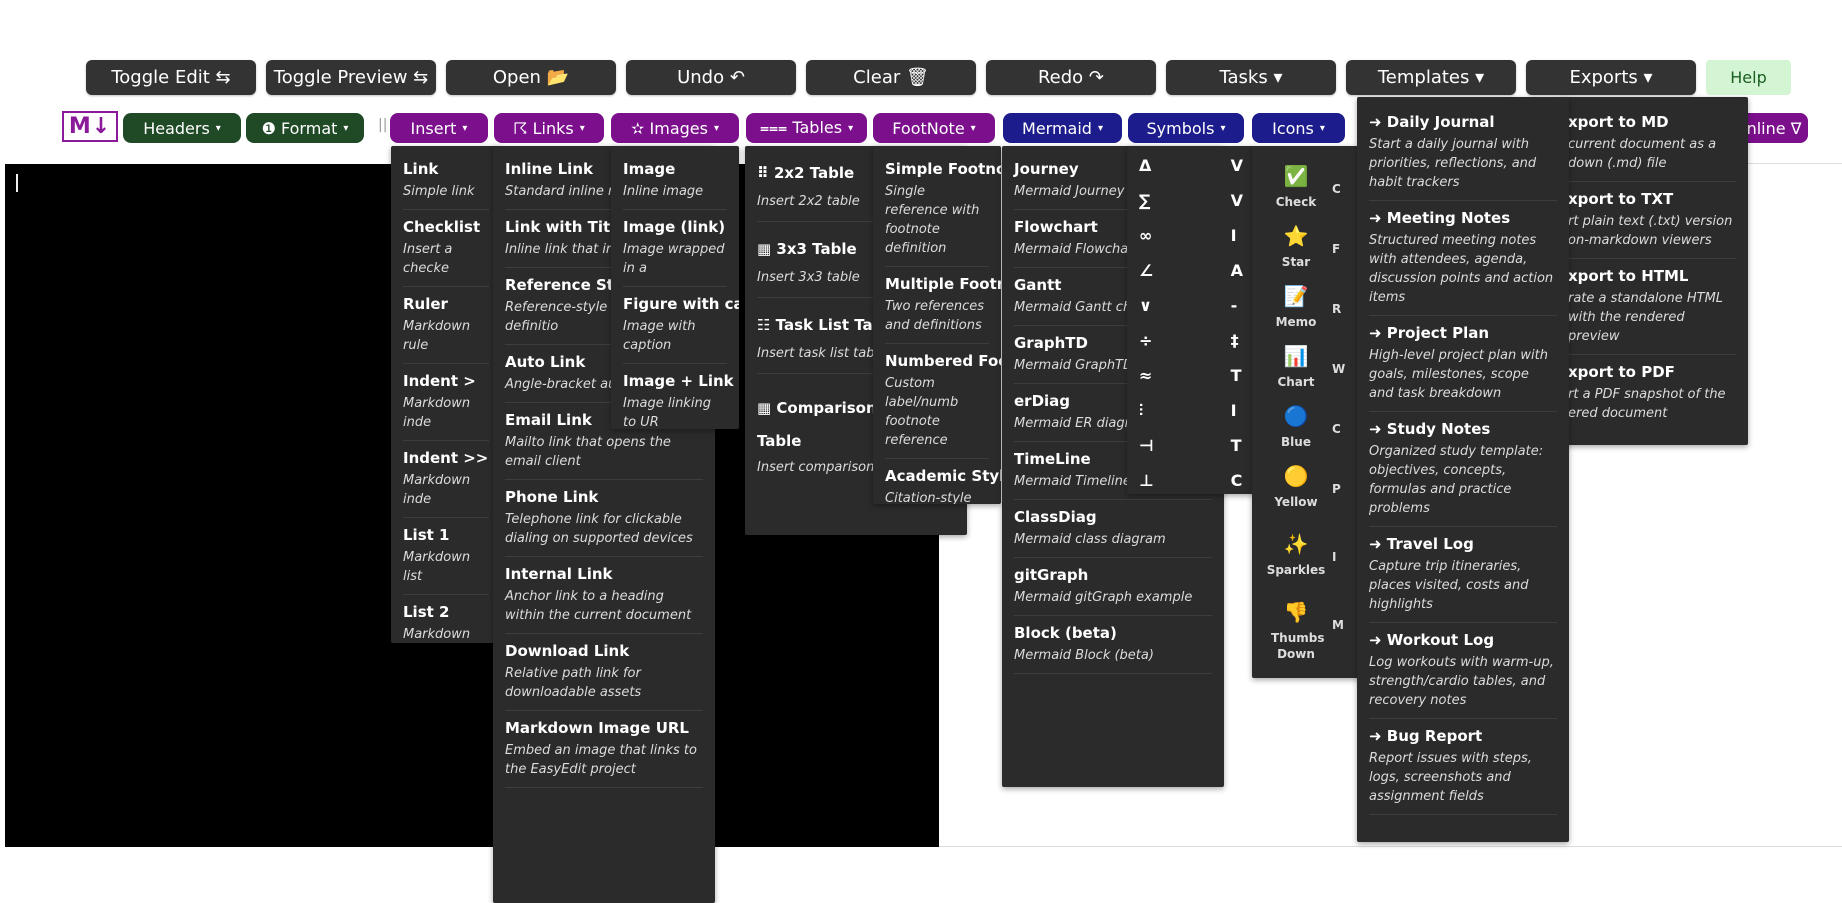 The image size is (1842, 903). Describe the element at coordinates (675, 248) in the screenshot. I see `list-item: Image (link) Image wrapped in a` at that location.